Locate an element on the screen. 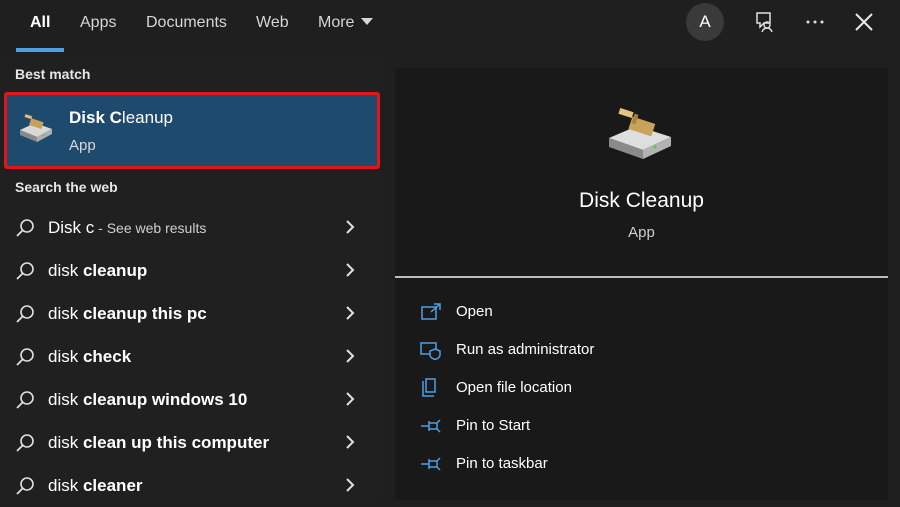  feedback-icon is located at coordinates (765, 22).